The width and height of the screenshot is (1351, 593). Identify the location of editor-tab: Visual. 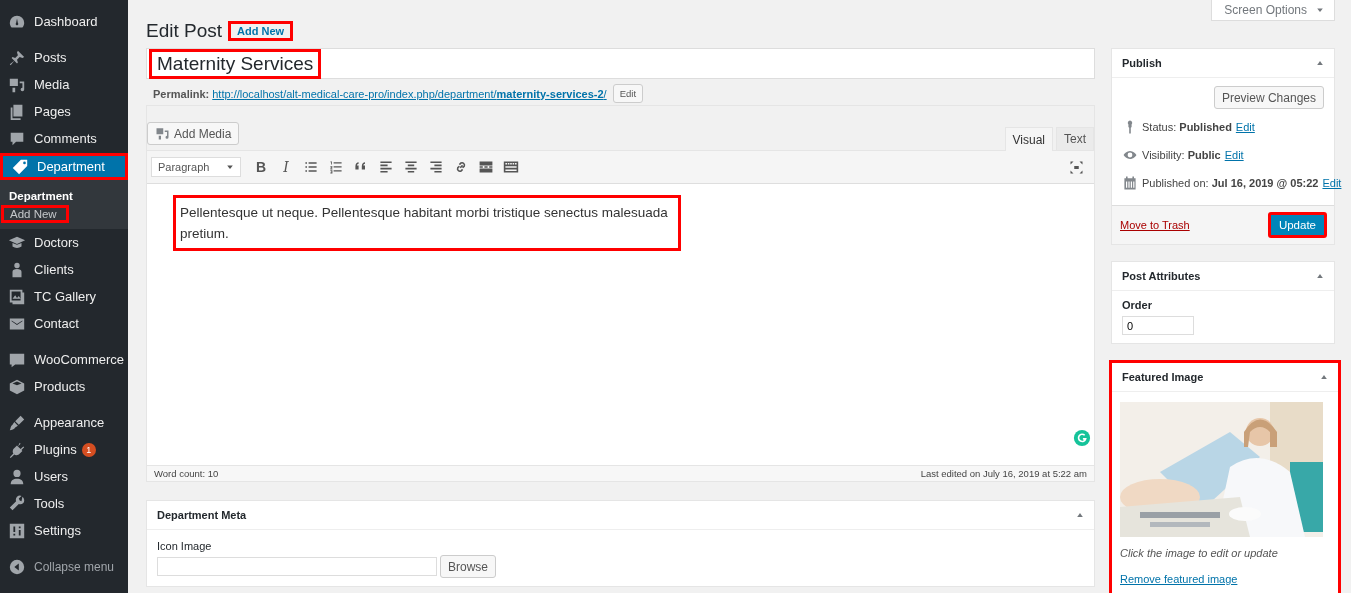
(1028, 139).